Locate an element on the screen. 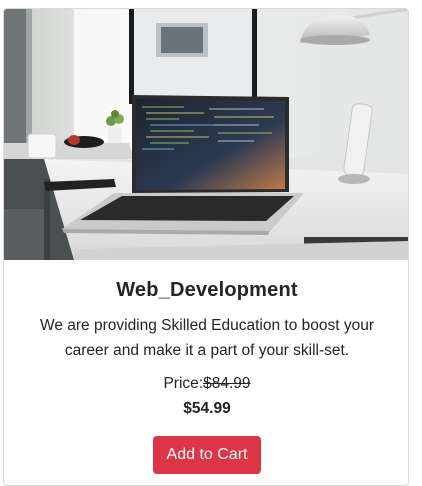 Image resolution: width=422 pixels, height=486 pixels. new-price: $54.99 is located at coordinates (207, 408).